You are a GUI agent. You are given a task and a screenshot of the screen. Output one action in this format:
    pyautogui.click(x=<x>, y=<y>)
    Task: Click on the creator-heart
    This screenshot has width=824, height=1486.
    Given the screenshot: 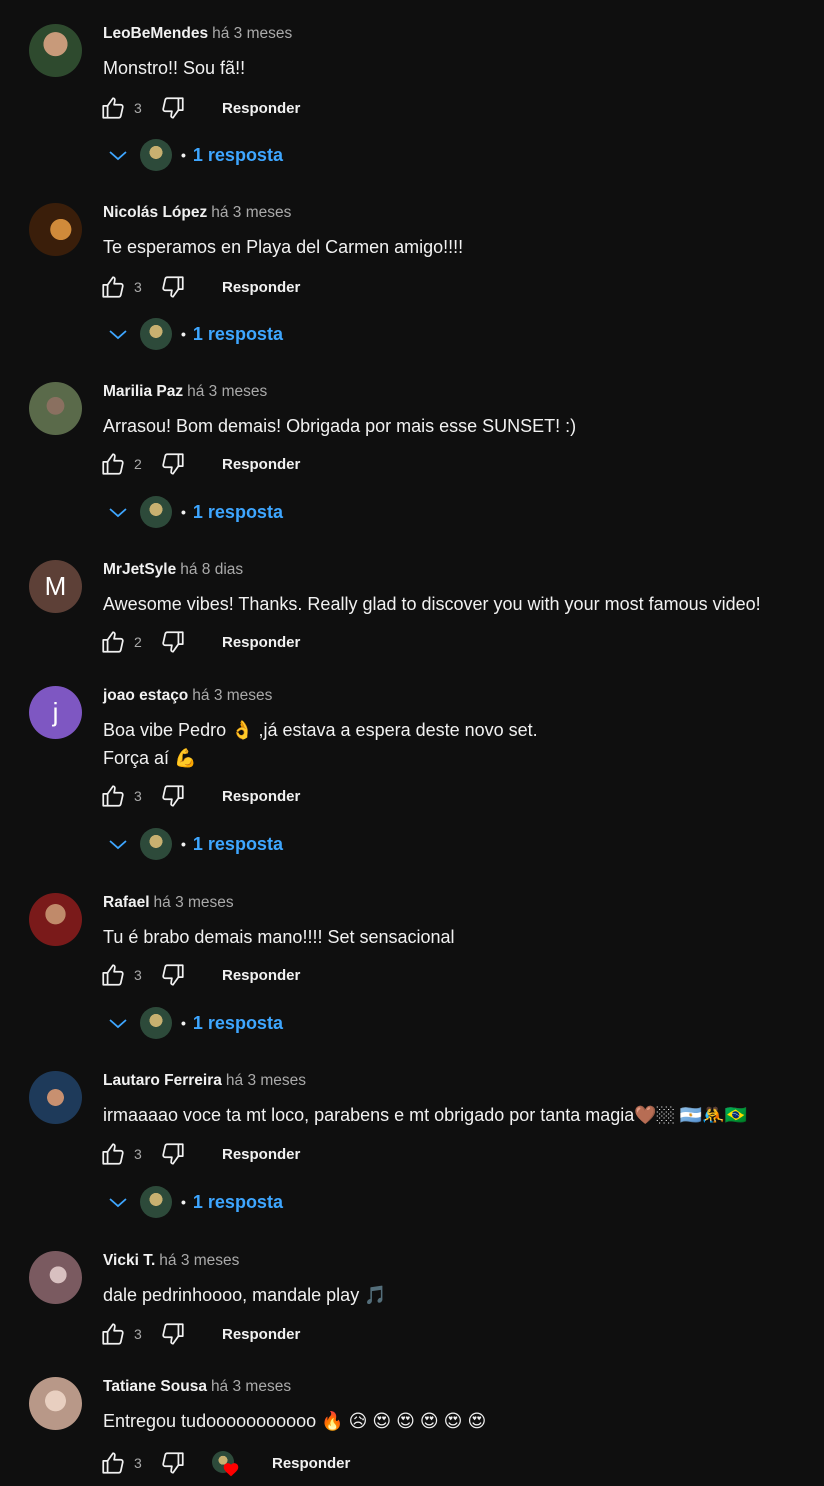 What is the action you would take?
    pyautogui.click(x=225, y=1464)
    